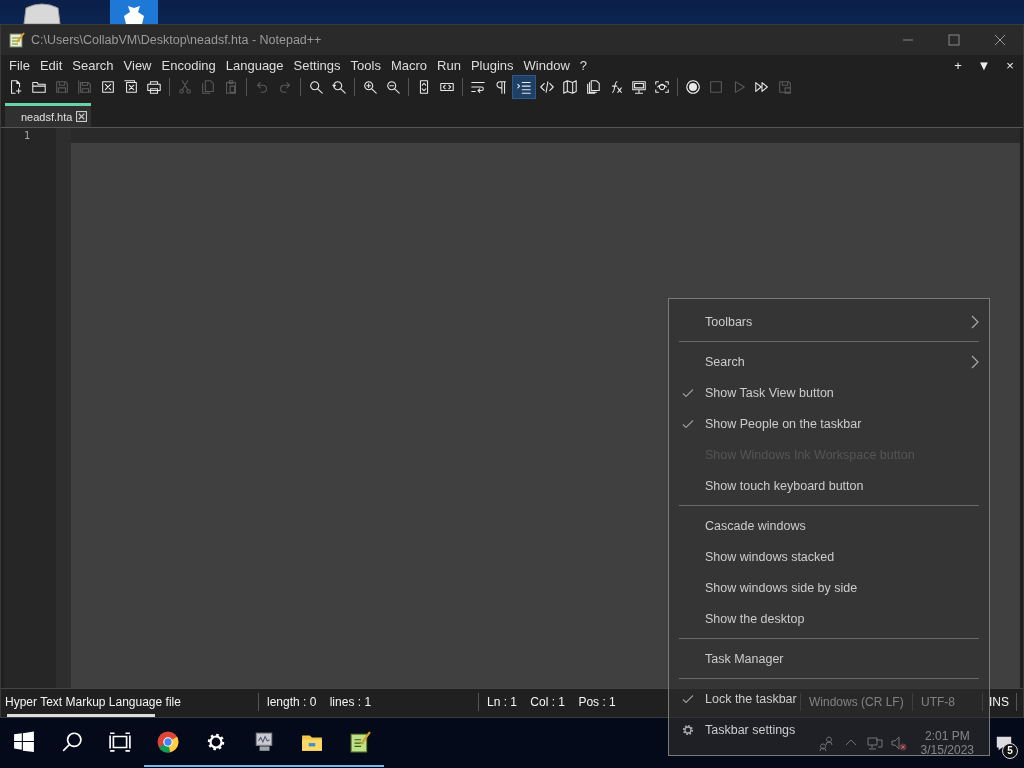 The height and width of the screenshot is (768, 1024). What do you see at coordinates (755, 618) in the screenshot?
I see `context-menu-item: Show the desktop` at bounding box center [755, 618].